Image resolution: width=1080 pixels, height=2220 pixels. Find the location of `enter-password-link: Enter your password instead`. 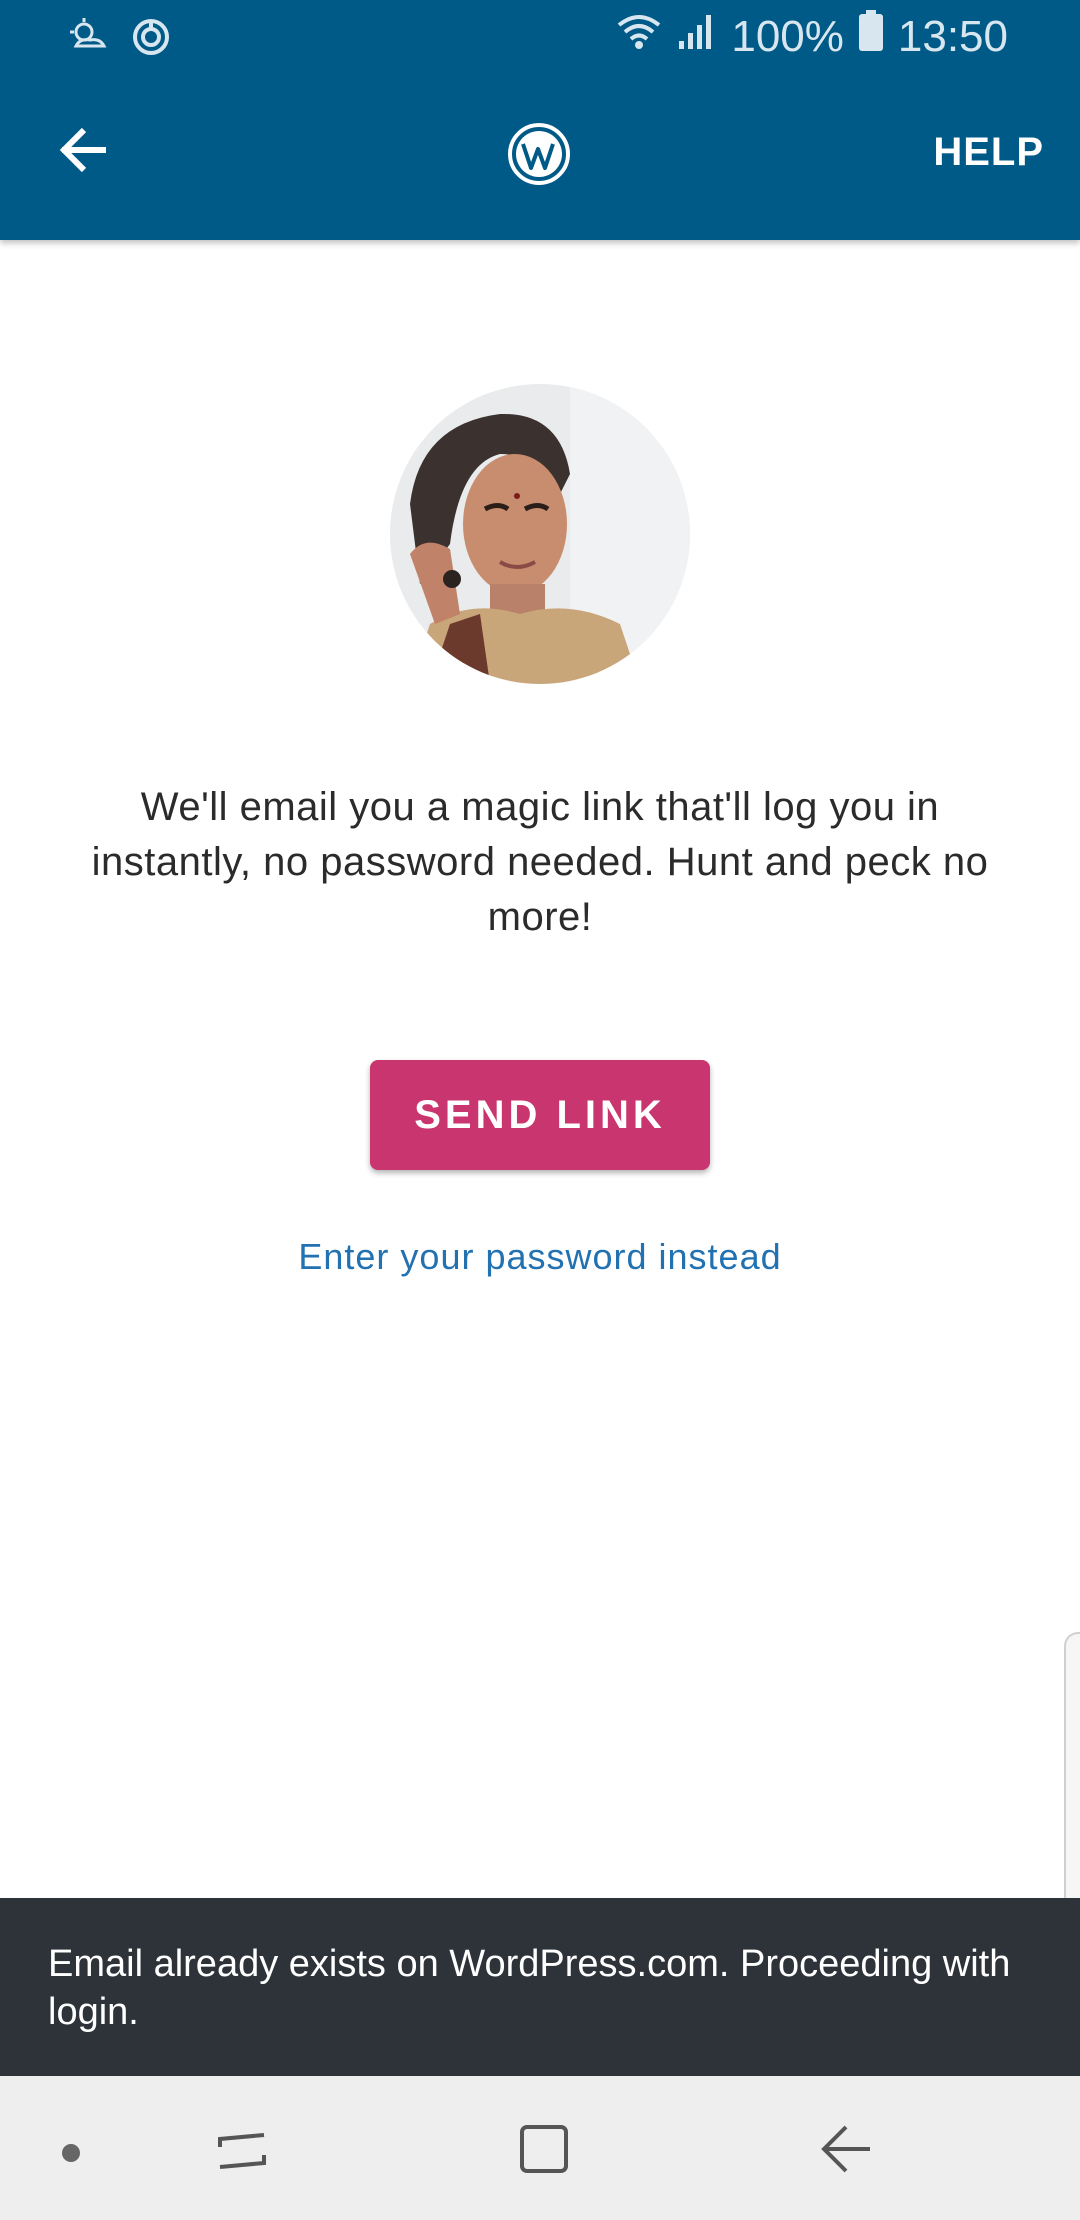

enter-password-link: Enter your password instead is located at coordinates (540, 1257).